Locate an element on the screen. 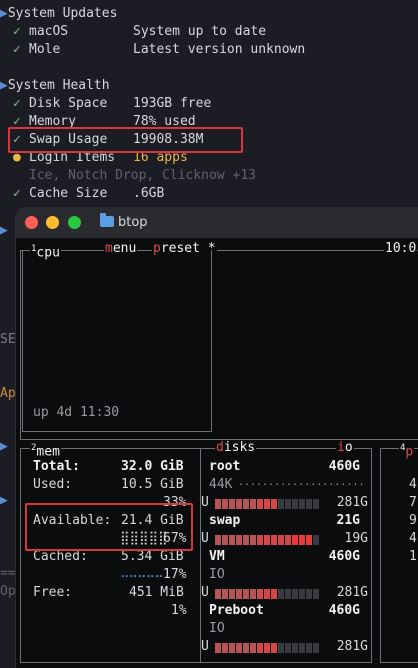  disk-sub: 44K is located at coordinates (221, 484).